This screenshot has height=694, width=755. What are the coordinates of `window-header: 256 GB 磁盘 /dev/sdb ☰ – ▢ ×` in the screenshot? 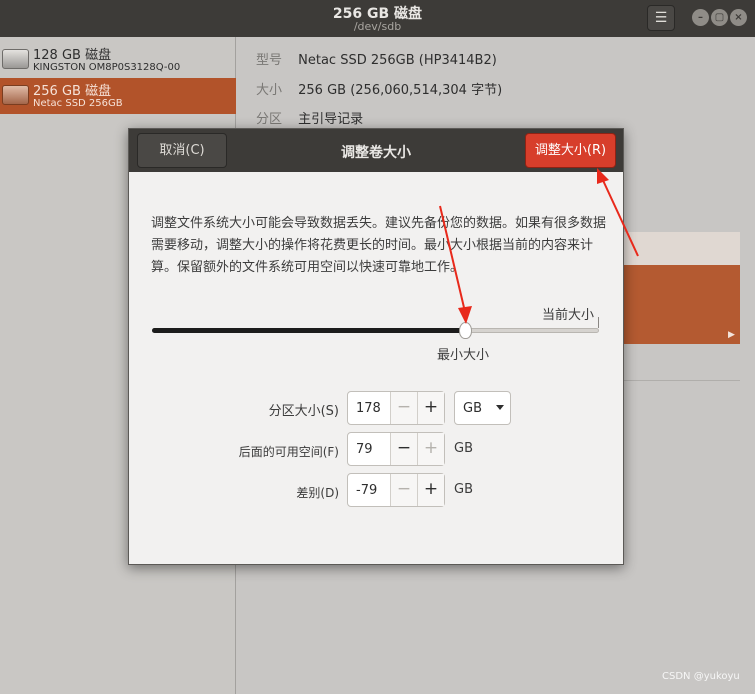 It's located at (377, 18).